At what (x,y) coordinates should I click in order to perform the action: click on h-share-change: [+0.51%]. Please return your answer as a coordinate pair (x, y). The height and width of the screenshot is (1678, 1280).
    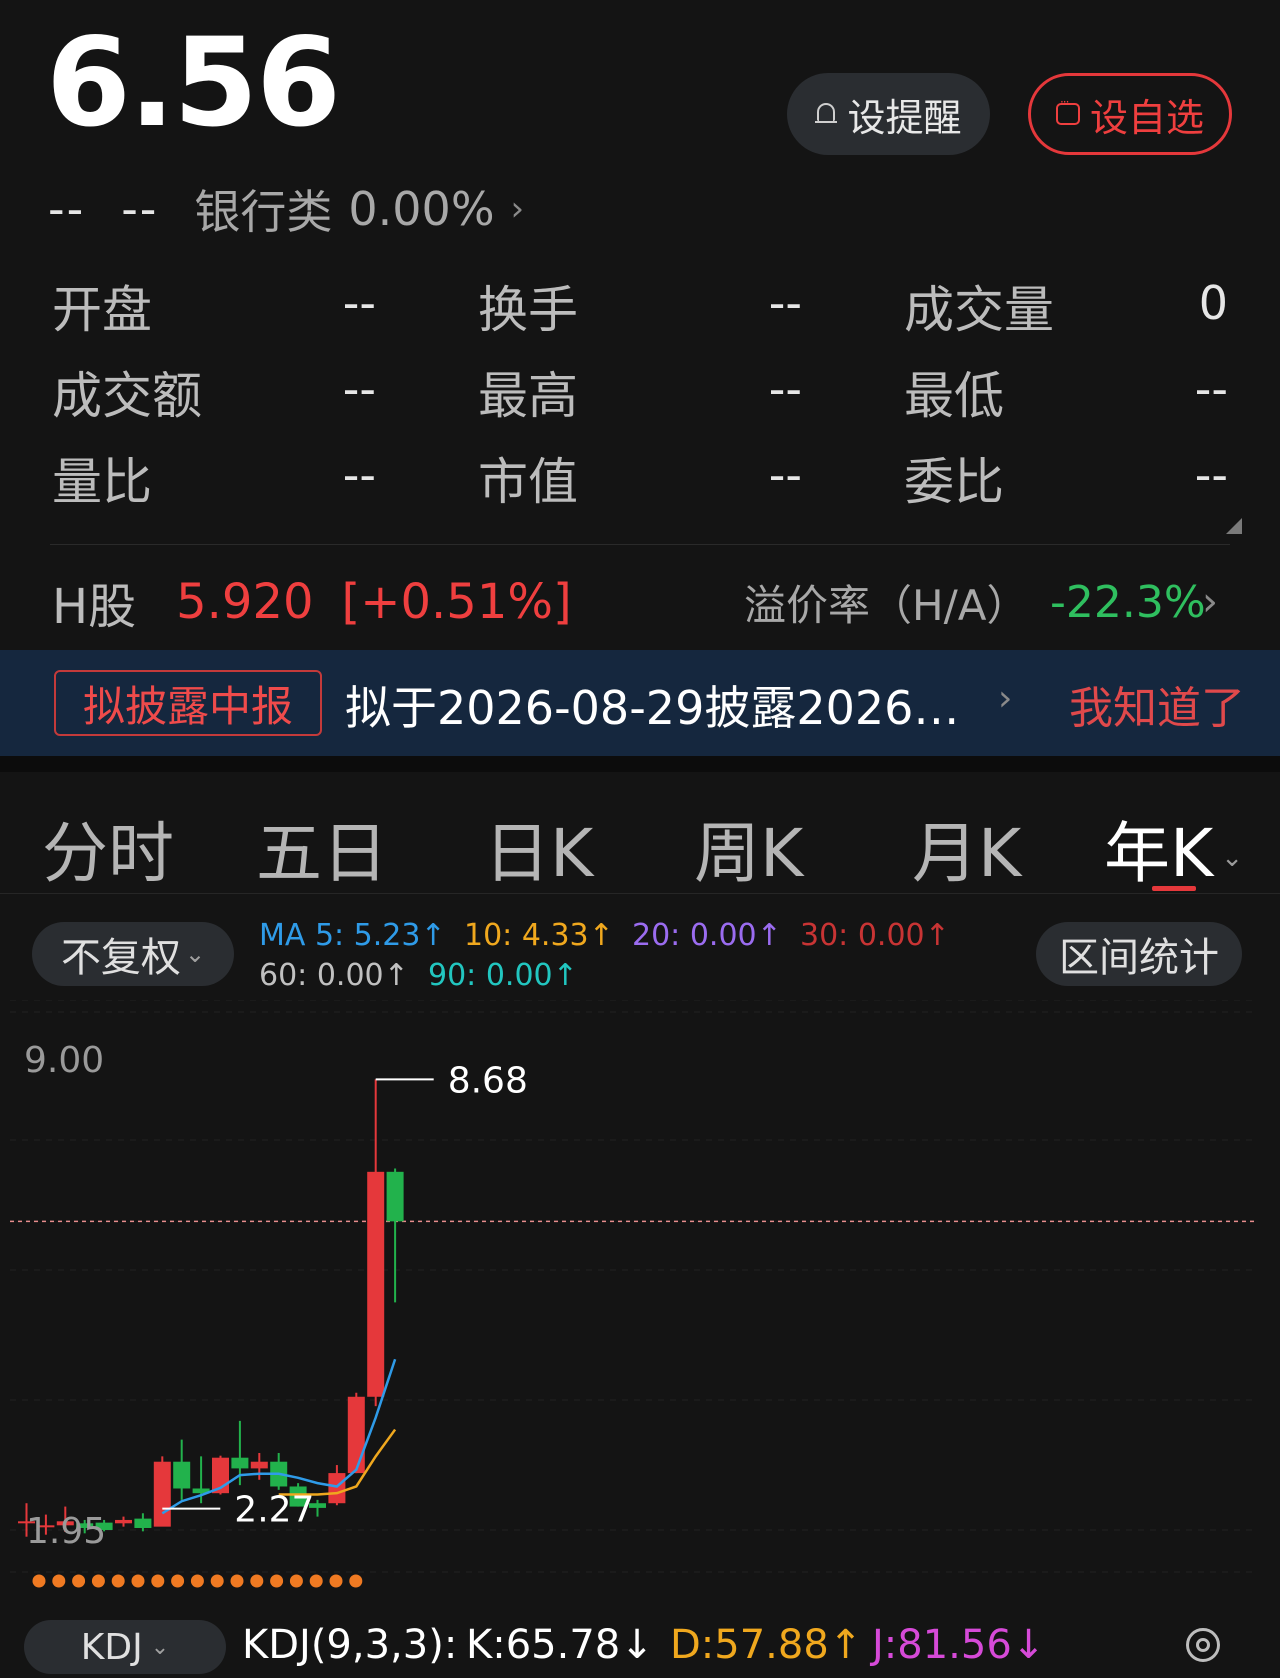
    Looking at the image, I should click on (456, 602).